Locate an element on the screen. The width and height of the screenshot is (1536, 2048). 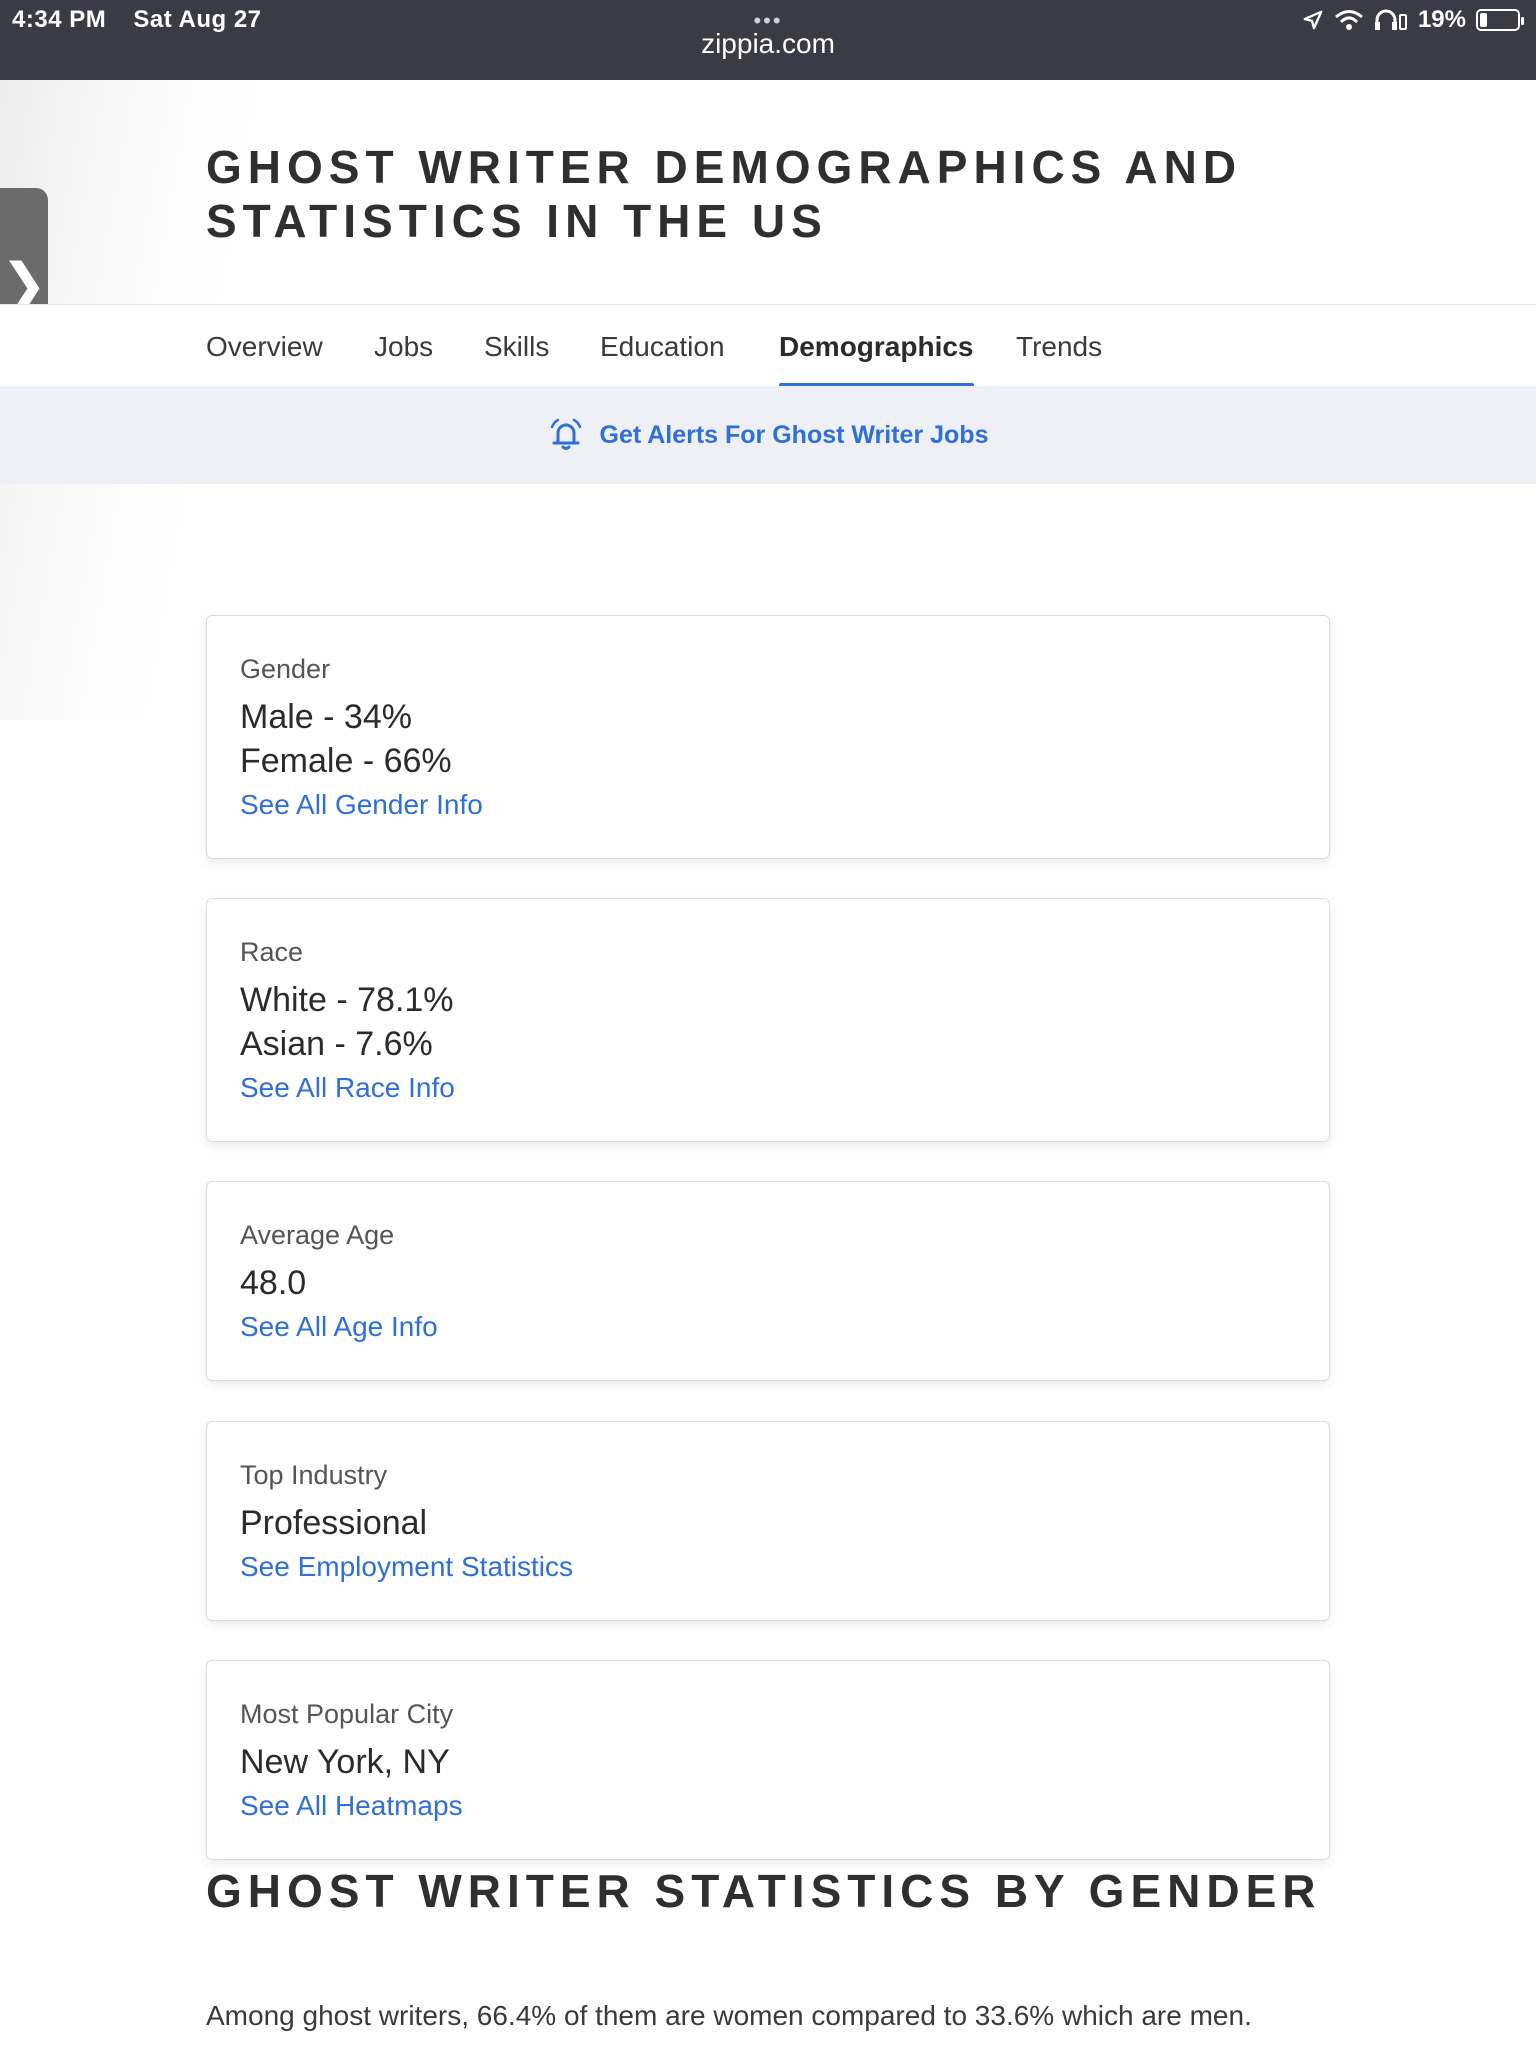
tab-education: Education is located at coordinates (662, 359).